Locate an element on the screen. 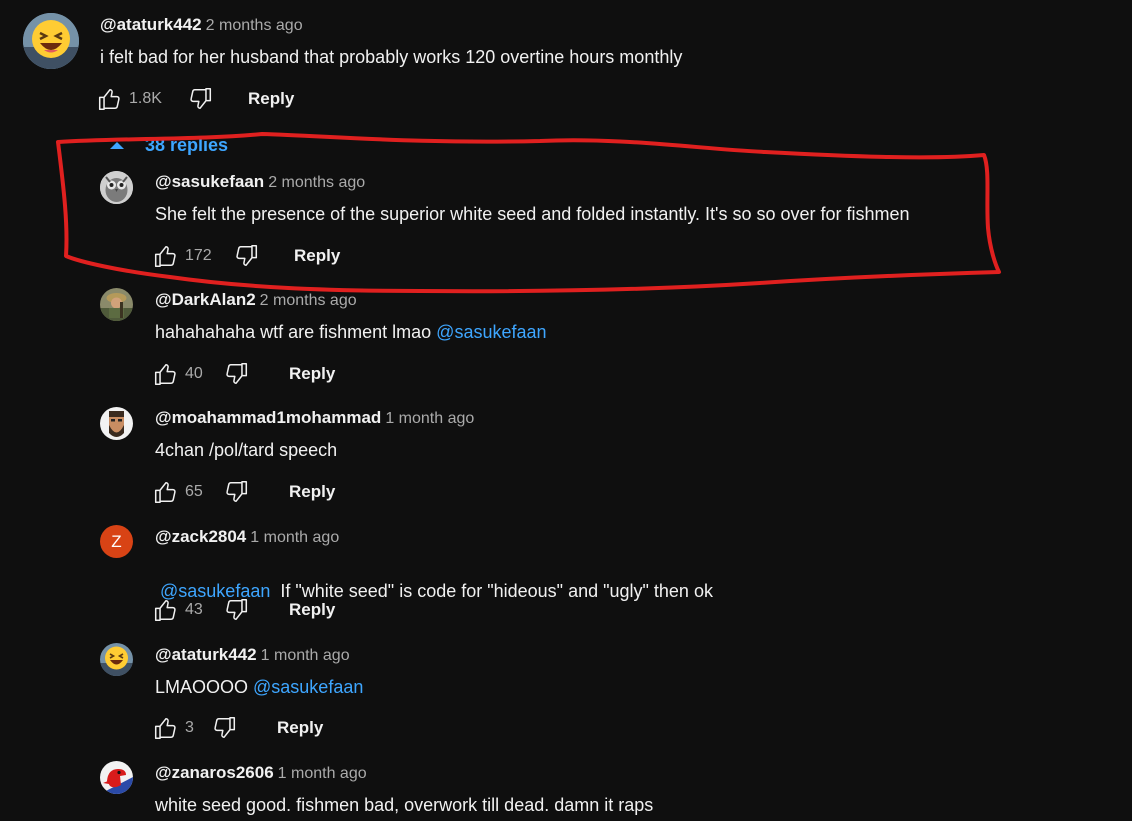 Image resolution: width=1132 pixels, height=821 pixels. comment-body: hahahahaha wtf are fishment lmao is located at coordinates (296, 332).